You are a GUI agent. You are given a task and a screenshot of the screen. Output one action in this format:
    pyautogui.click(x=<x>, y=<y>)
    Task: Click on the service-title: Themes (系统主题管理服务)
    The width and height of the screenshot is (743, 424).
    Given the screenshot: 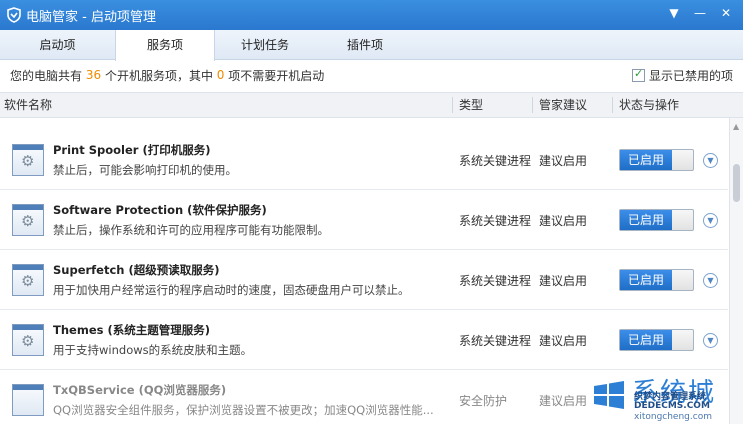 What is the action you would take?
    pyautogui.click(x=131, y=330)
    